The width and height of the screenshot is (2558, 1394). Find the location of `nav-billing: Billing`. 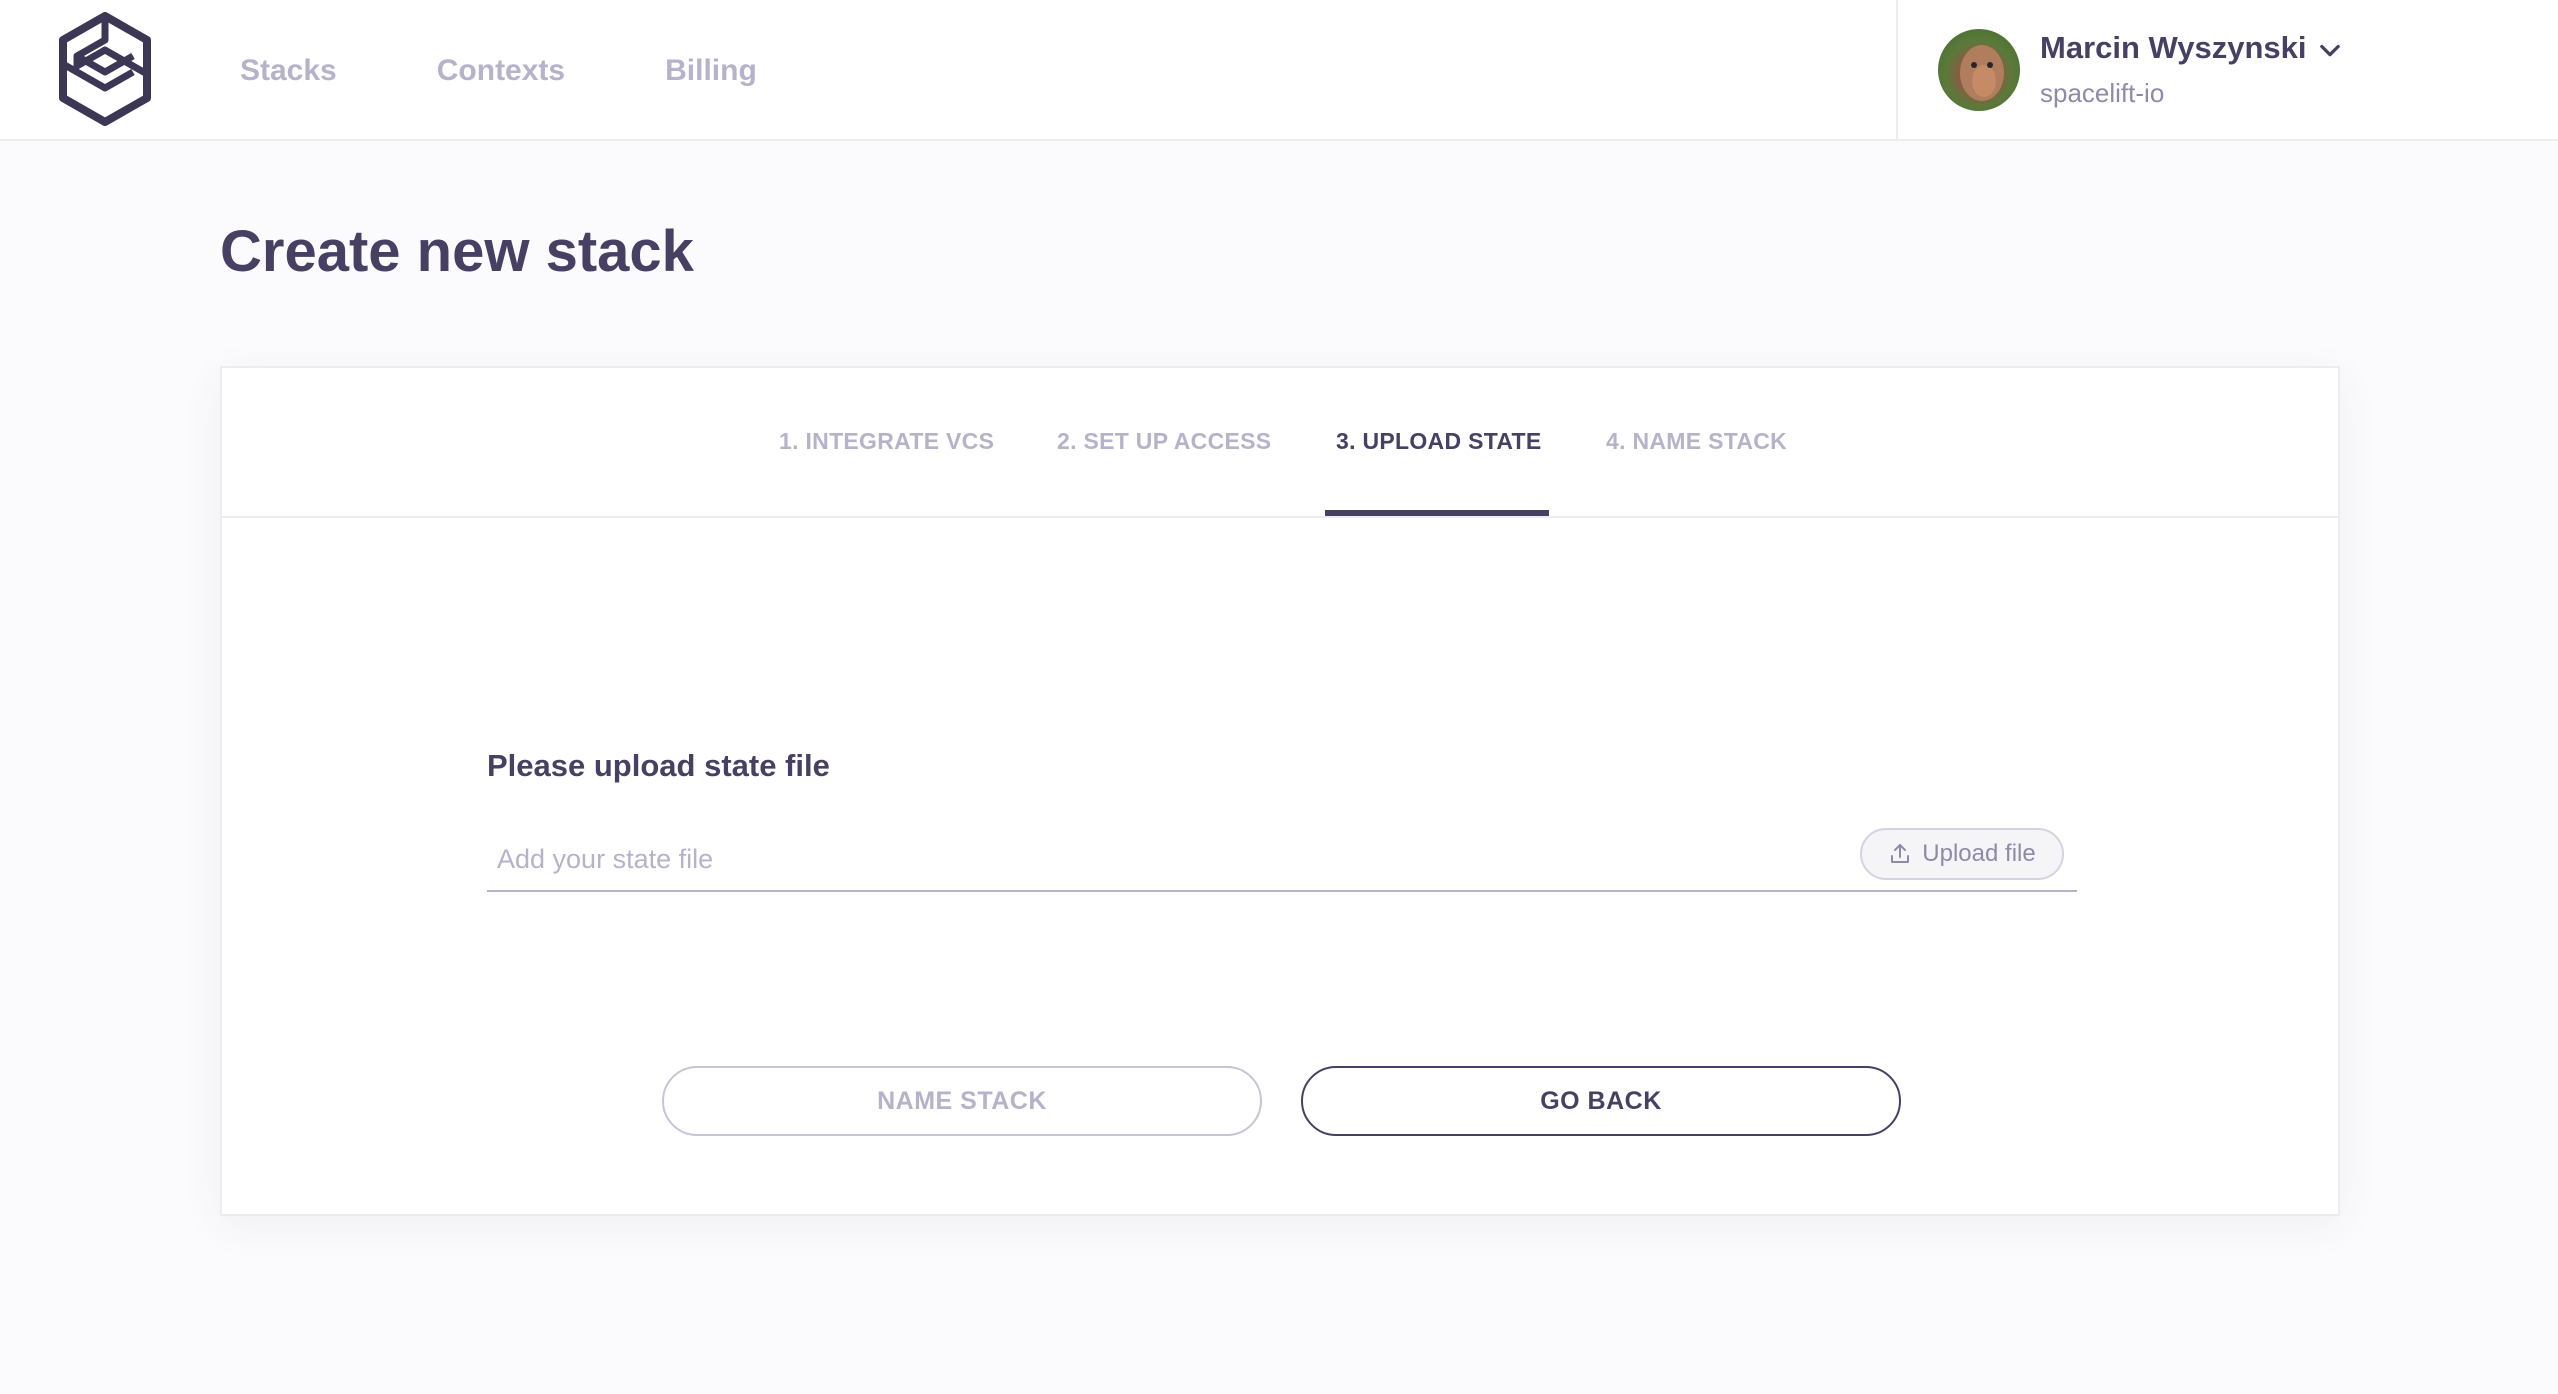

nav-billing: Billing is located at coordinates (711, 71).